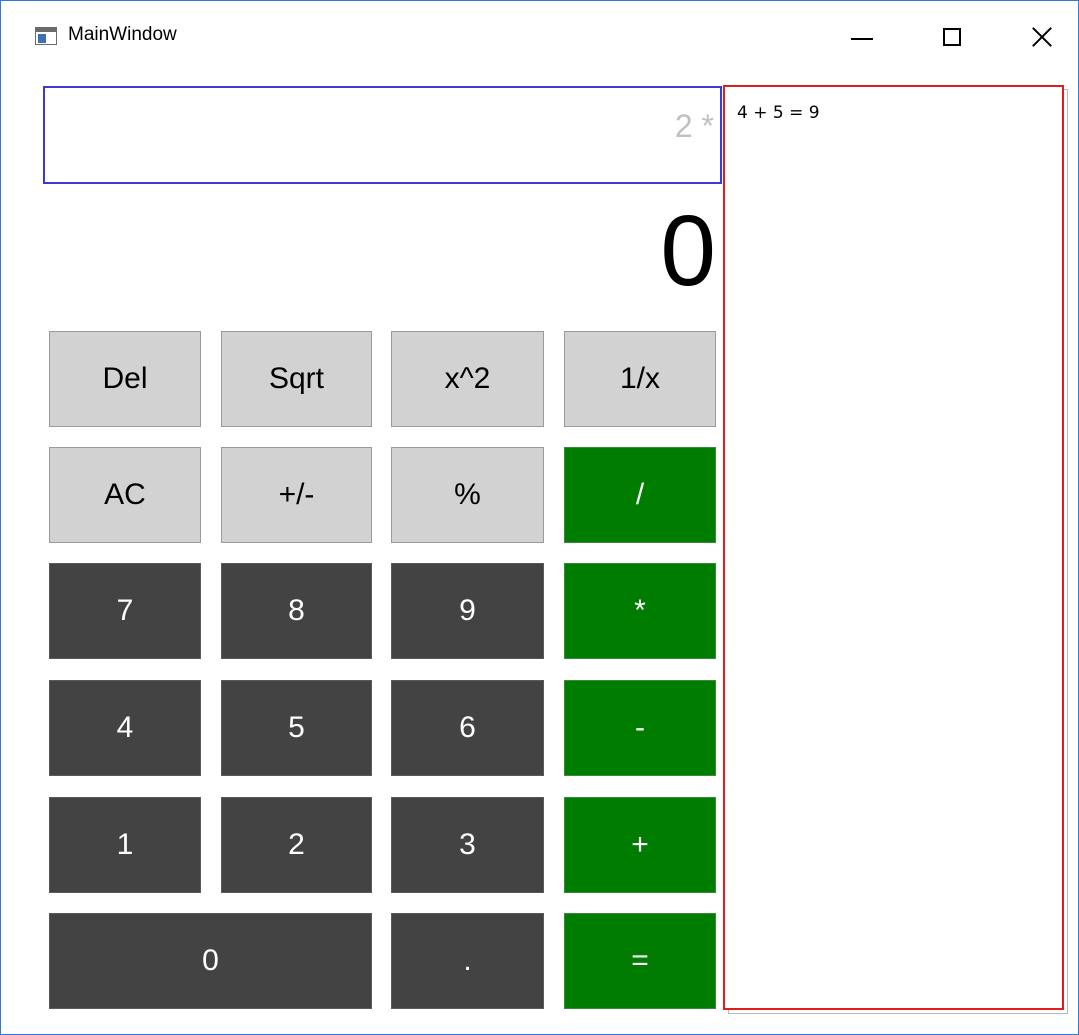 The height and width of the screenshot is (1035, 1079). What do you see at coordinates (640, 845) in the screenshot?
I see `add-button: +` at bounding box center [640, 845].